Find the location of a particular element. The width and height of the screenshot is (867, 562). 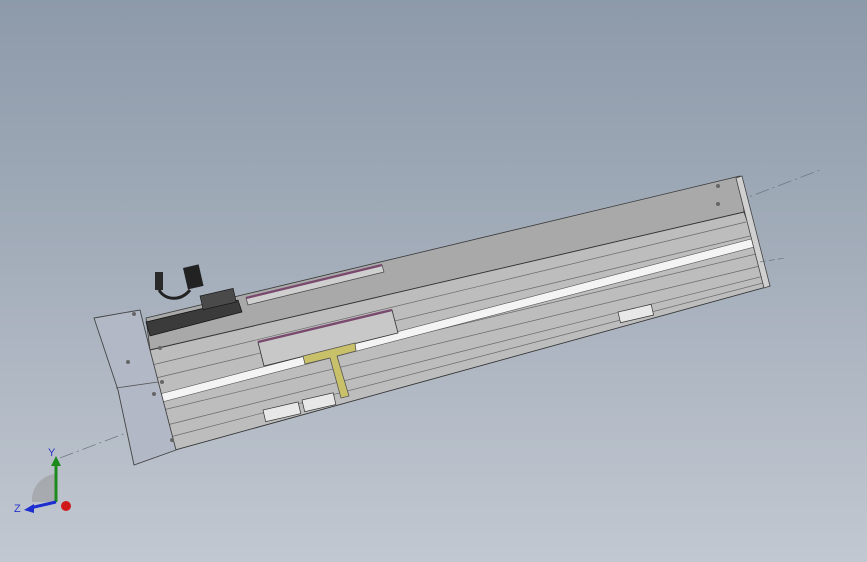

orientation-triad: Y Z is located at coordinates (45, 480).